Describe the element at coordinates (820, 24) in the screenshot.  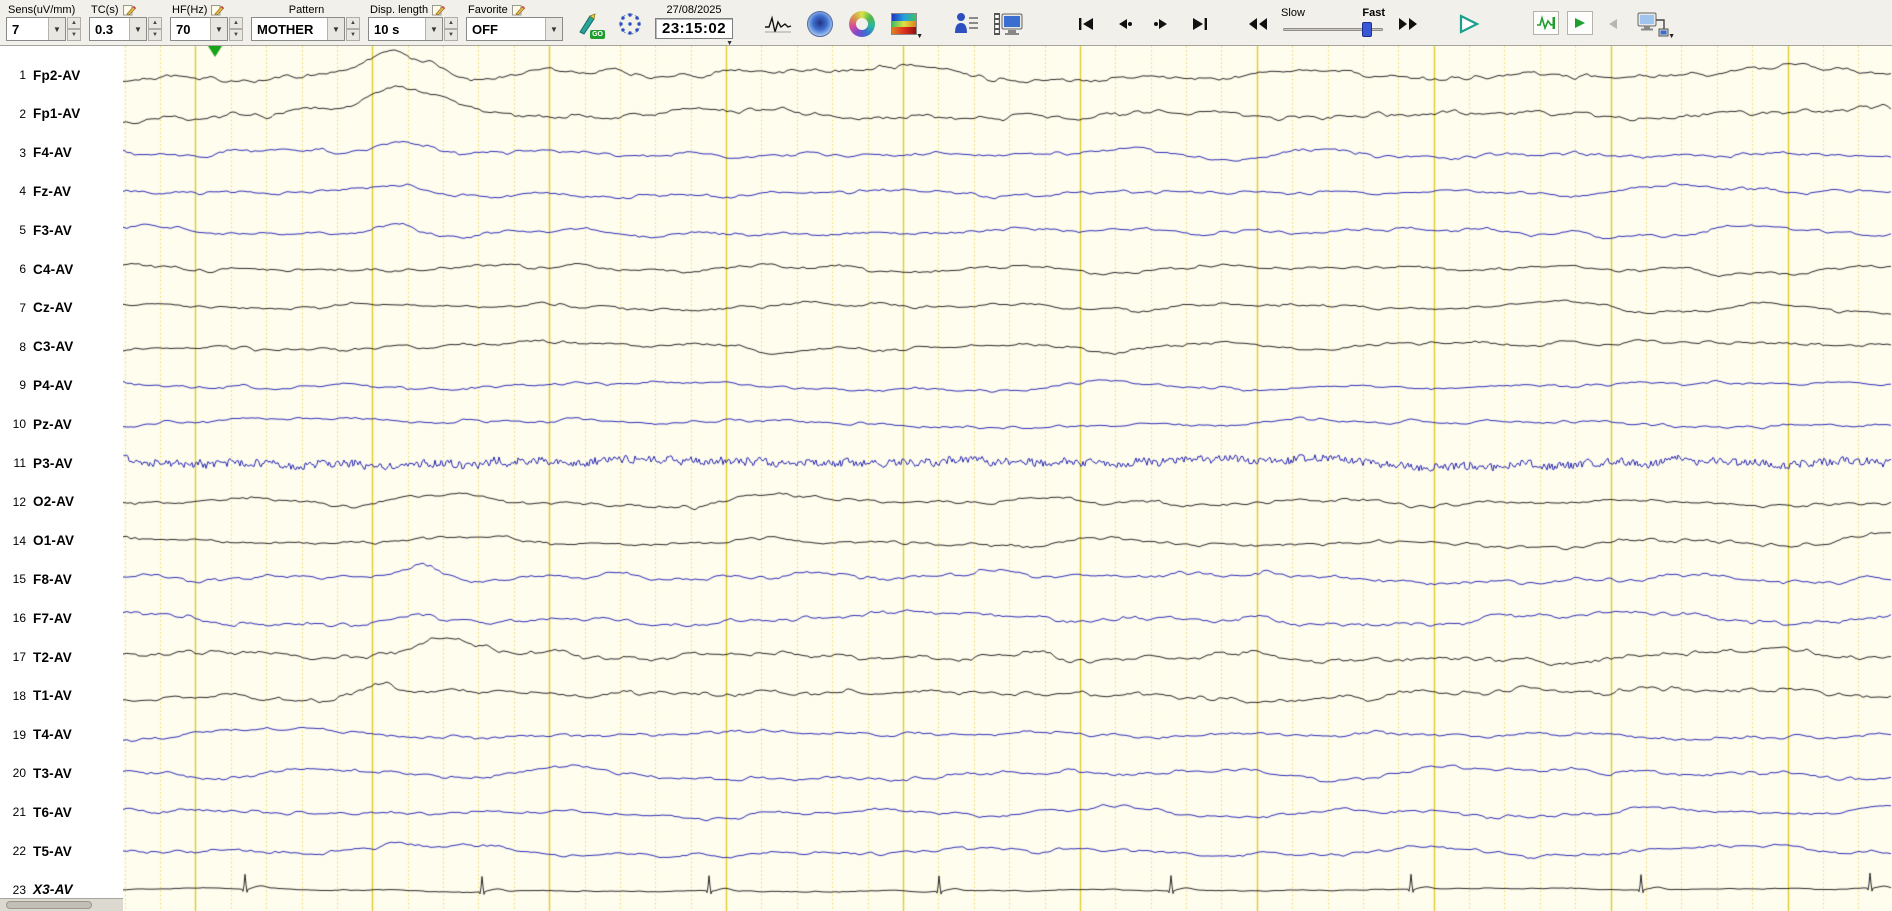
I see `brain-topography-button` at that location.